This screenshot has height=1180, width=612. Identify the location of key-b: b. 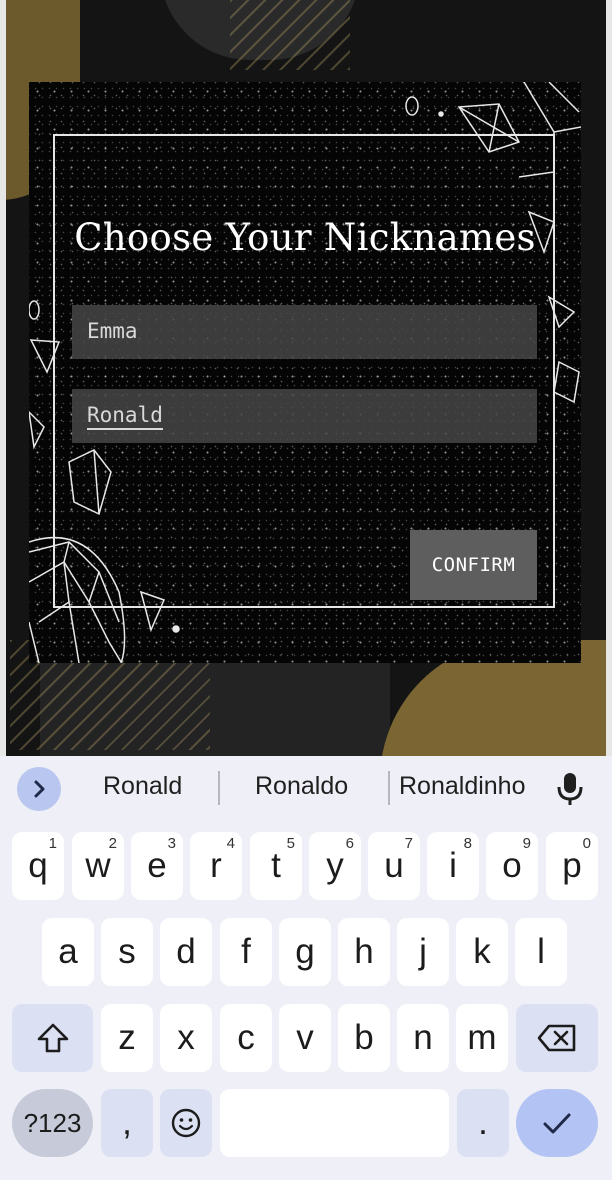
(364, 1038).